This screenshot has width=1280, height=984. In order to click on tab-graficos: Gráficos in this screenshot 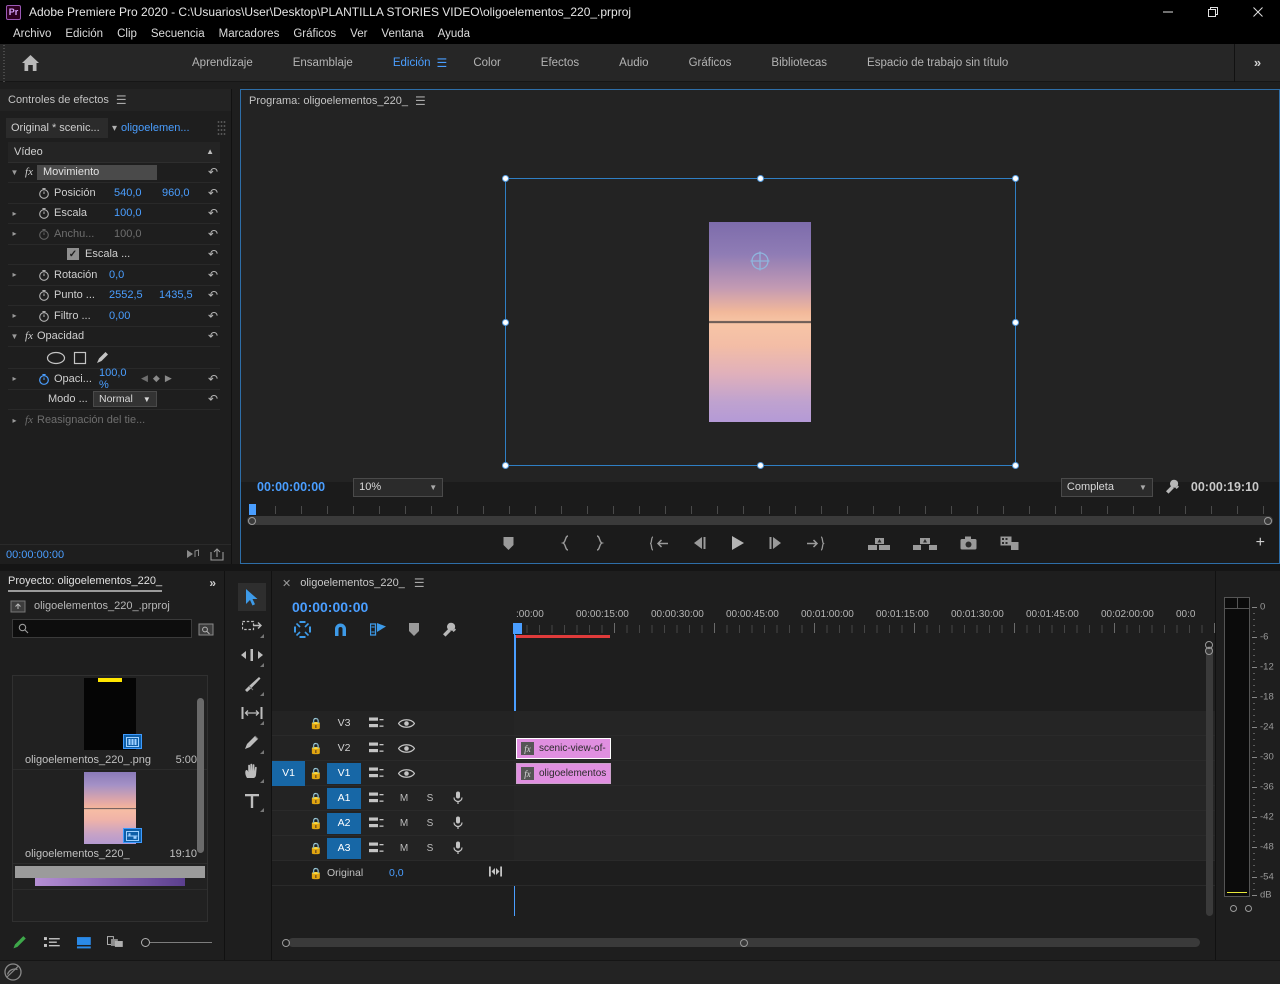, I will do `click(710, 63)`.